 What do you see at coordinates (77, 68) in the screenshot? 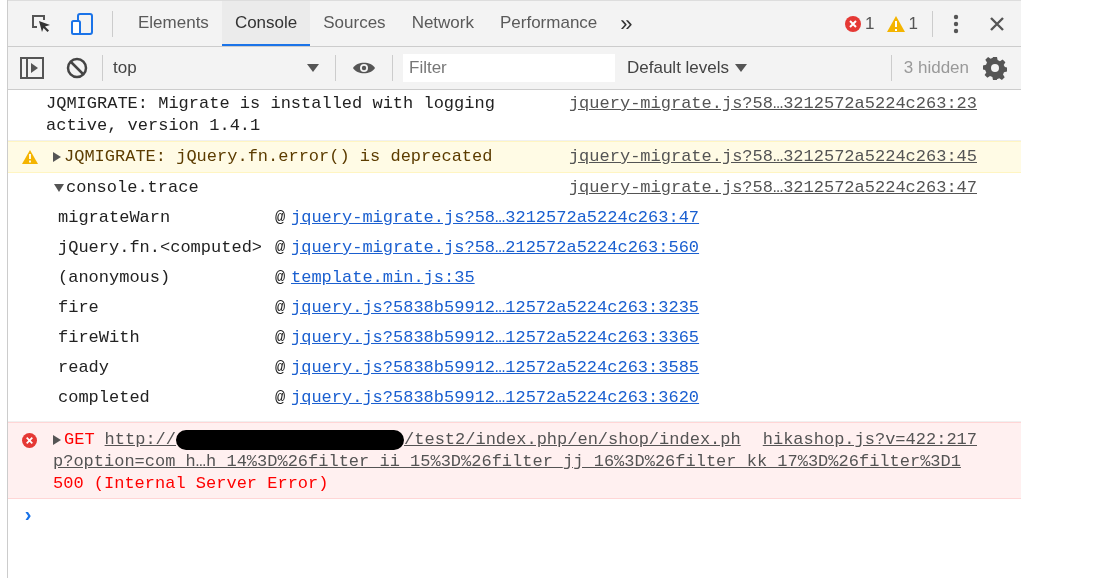
I see `clear-console-icon` at bounding box center [77, 68].